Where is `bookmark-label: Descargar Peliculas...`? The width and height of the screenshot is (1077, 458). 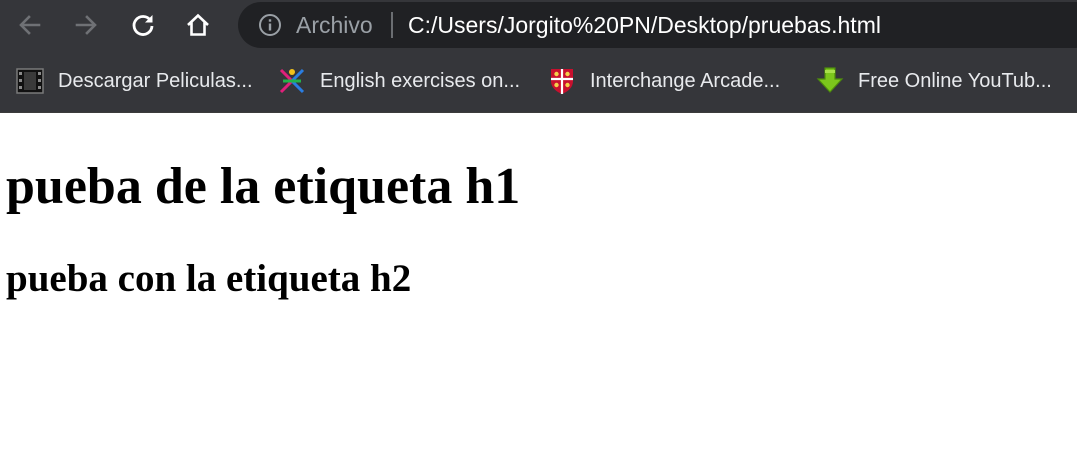 bookmark-label: Descargar Peliculas... is located at coordinates (155, 80).